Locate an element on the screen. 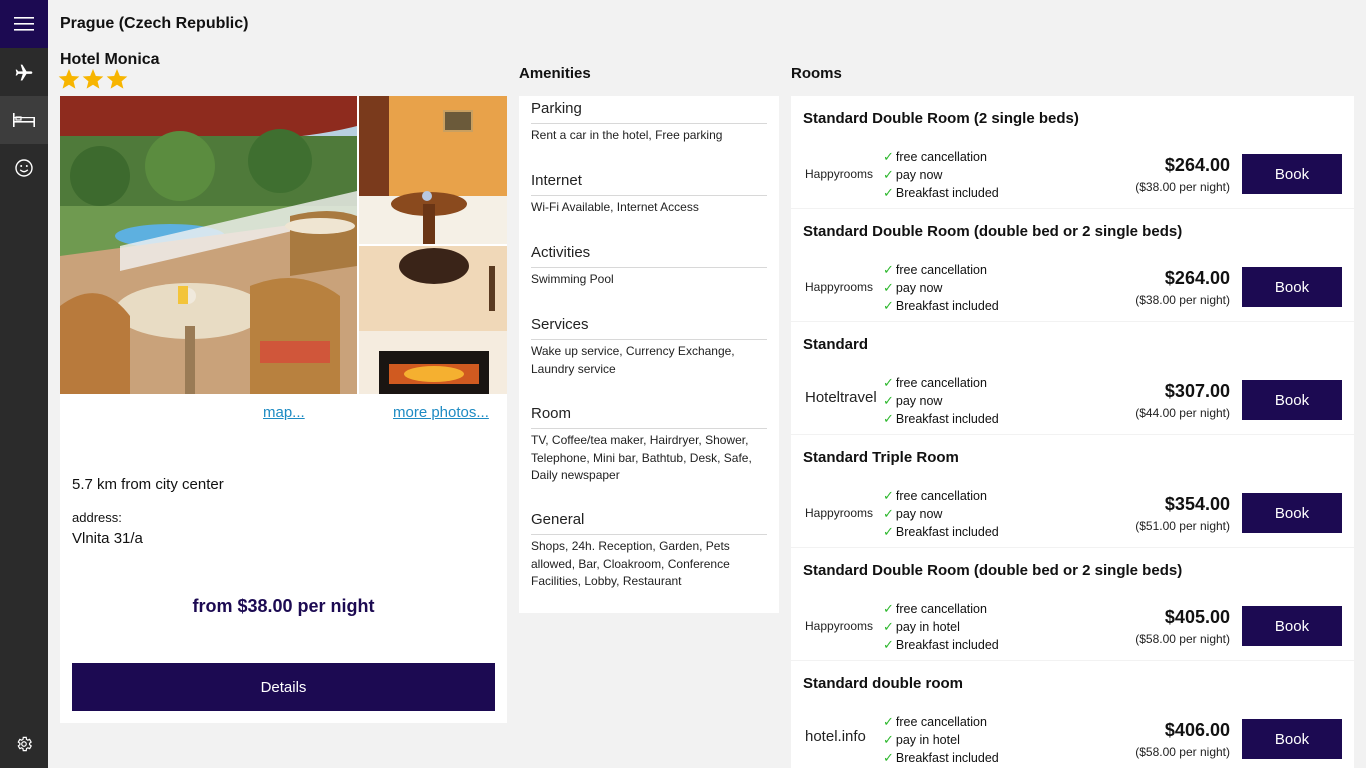 The width and height of the screenshot is (1366, 768). hamburger-menu-button is located at coordinates (24, 24).